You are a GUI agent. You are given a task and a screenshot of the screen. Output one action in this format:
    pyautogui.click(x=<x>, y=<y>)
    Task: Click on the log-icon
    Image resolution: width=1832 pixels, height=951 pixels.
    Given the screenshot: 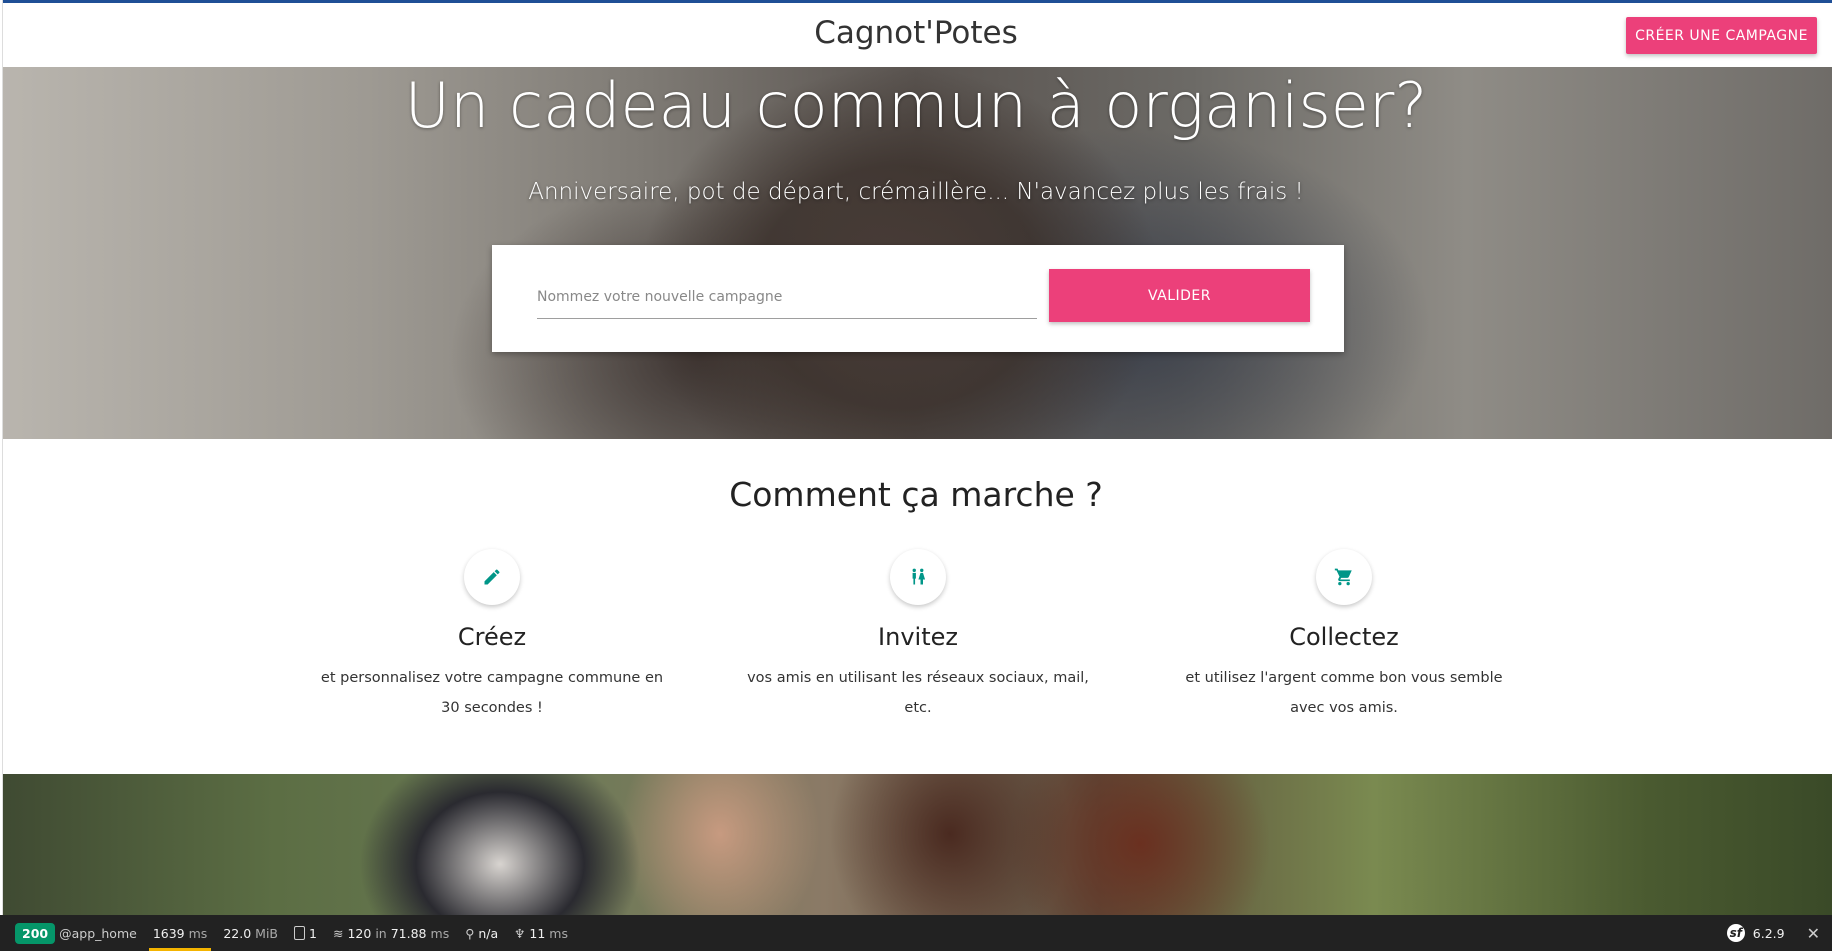 What is the action you would take?
    pyautogui.click(x=300, y=933)
    